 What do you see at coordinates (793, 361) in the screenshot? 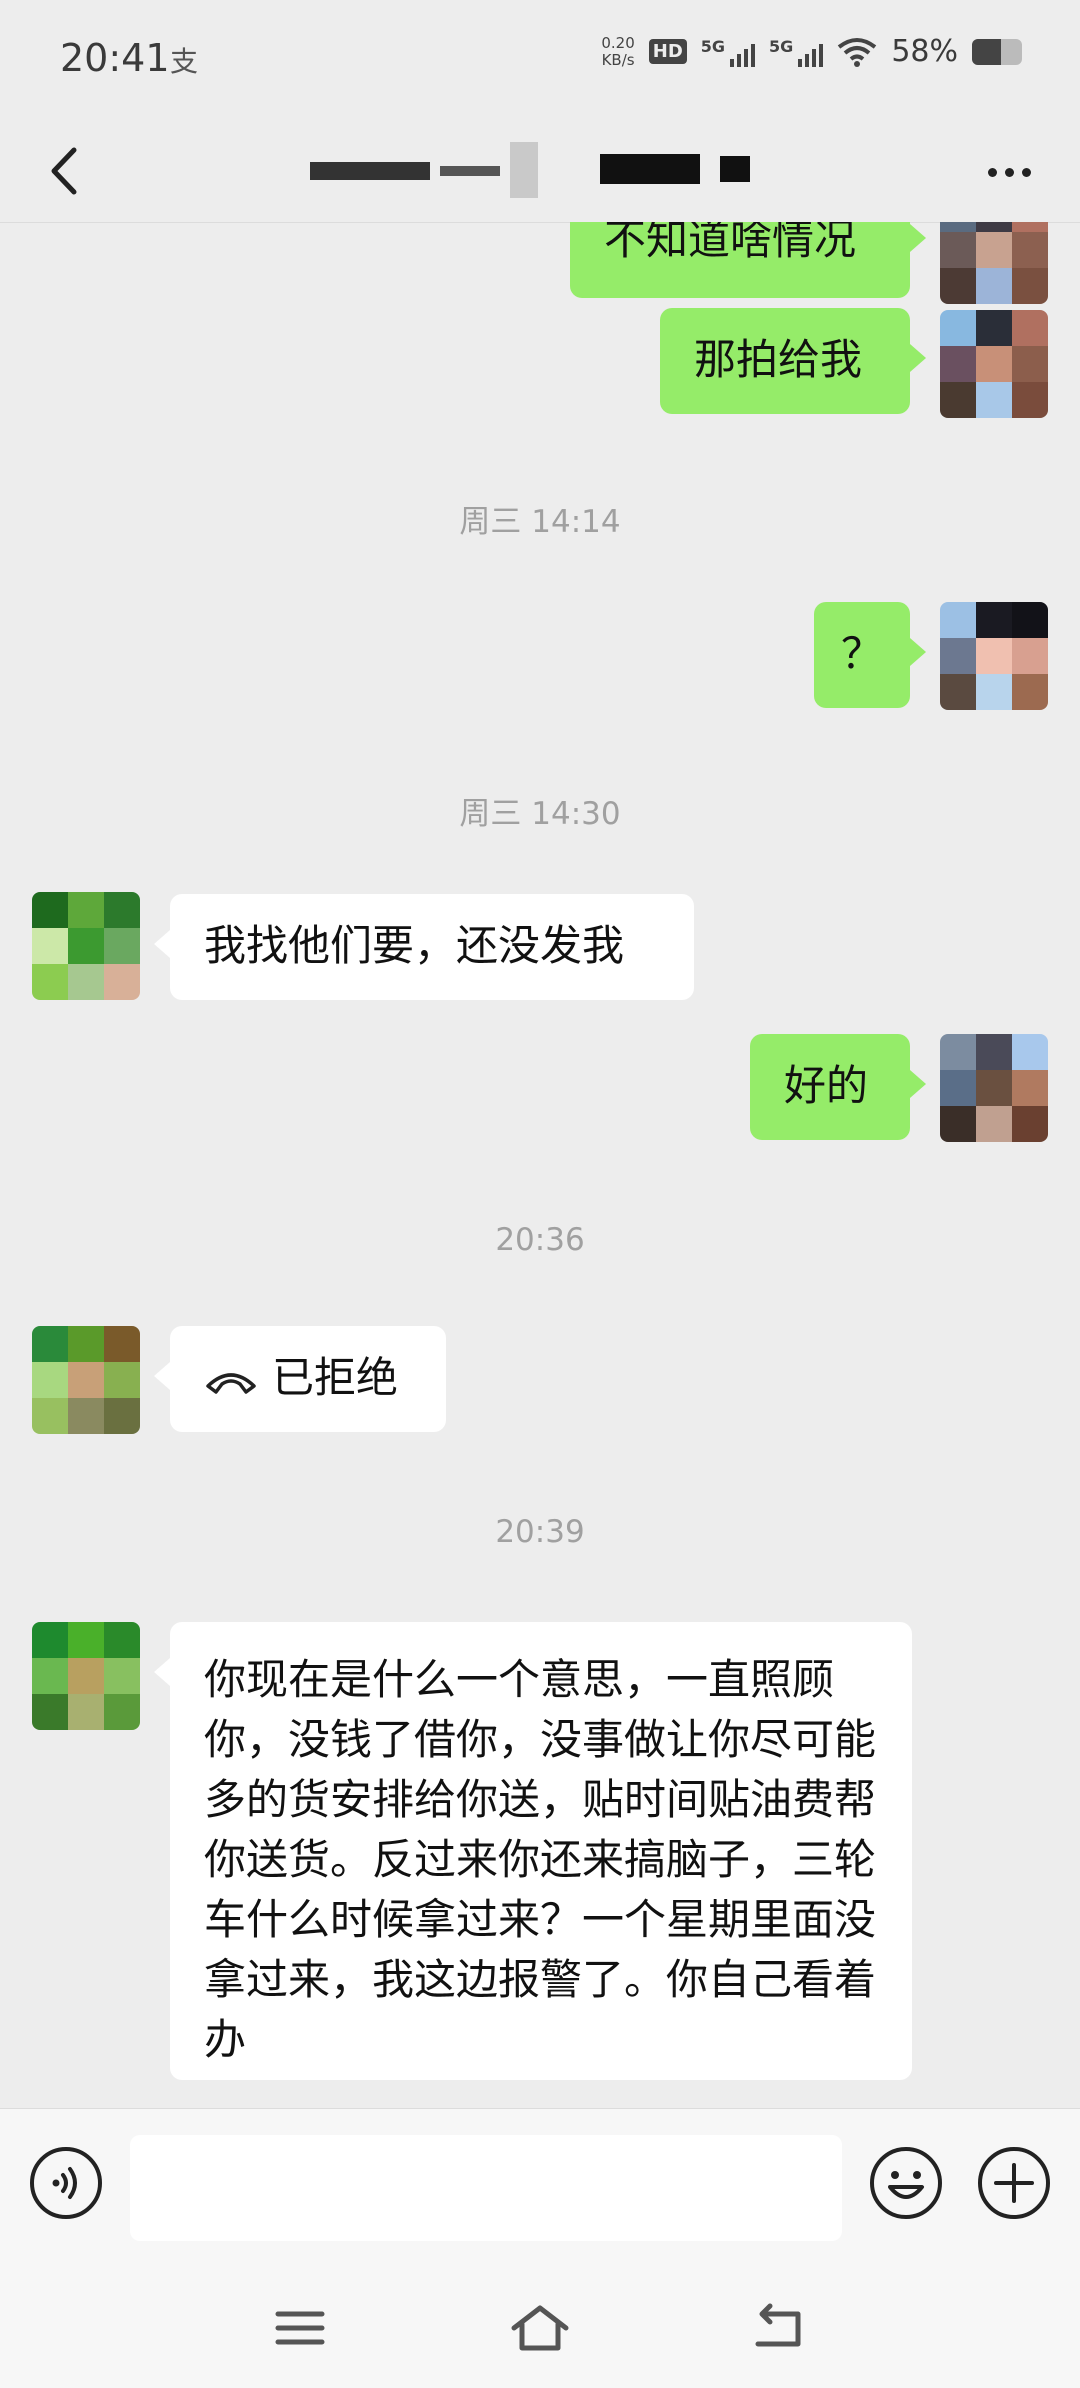
I see `outgoing-message: 那拍给我` at bounding box center [793, 361].